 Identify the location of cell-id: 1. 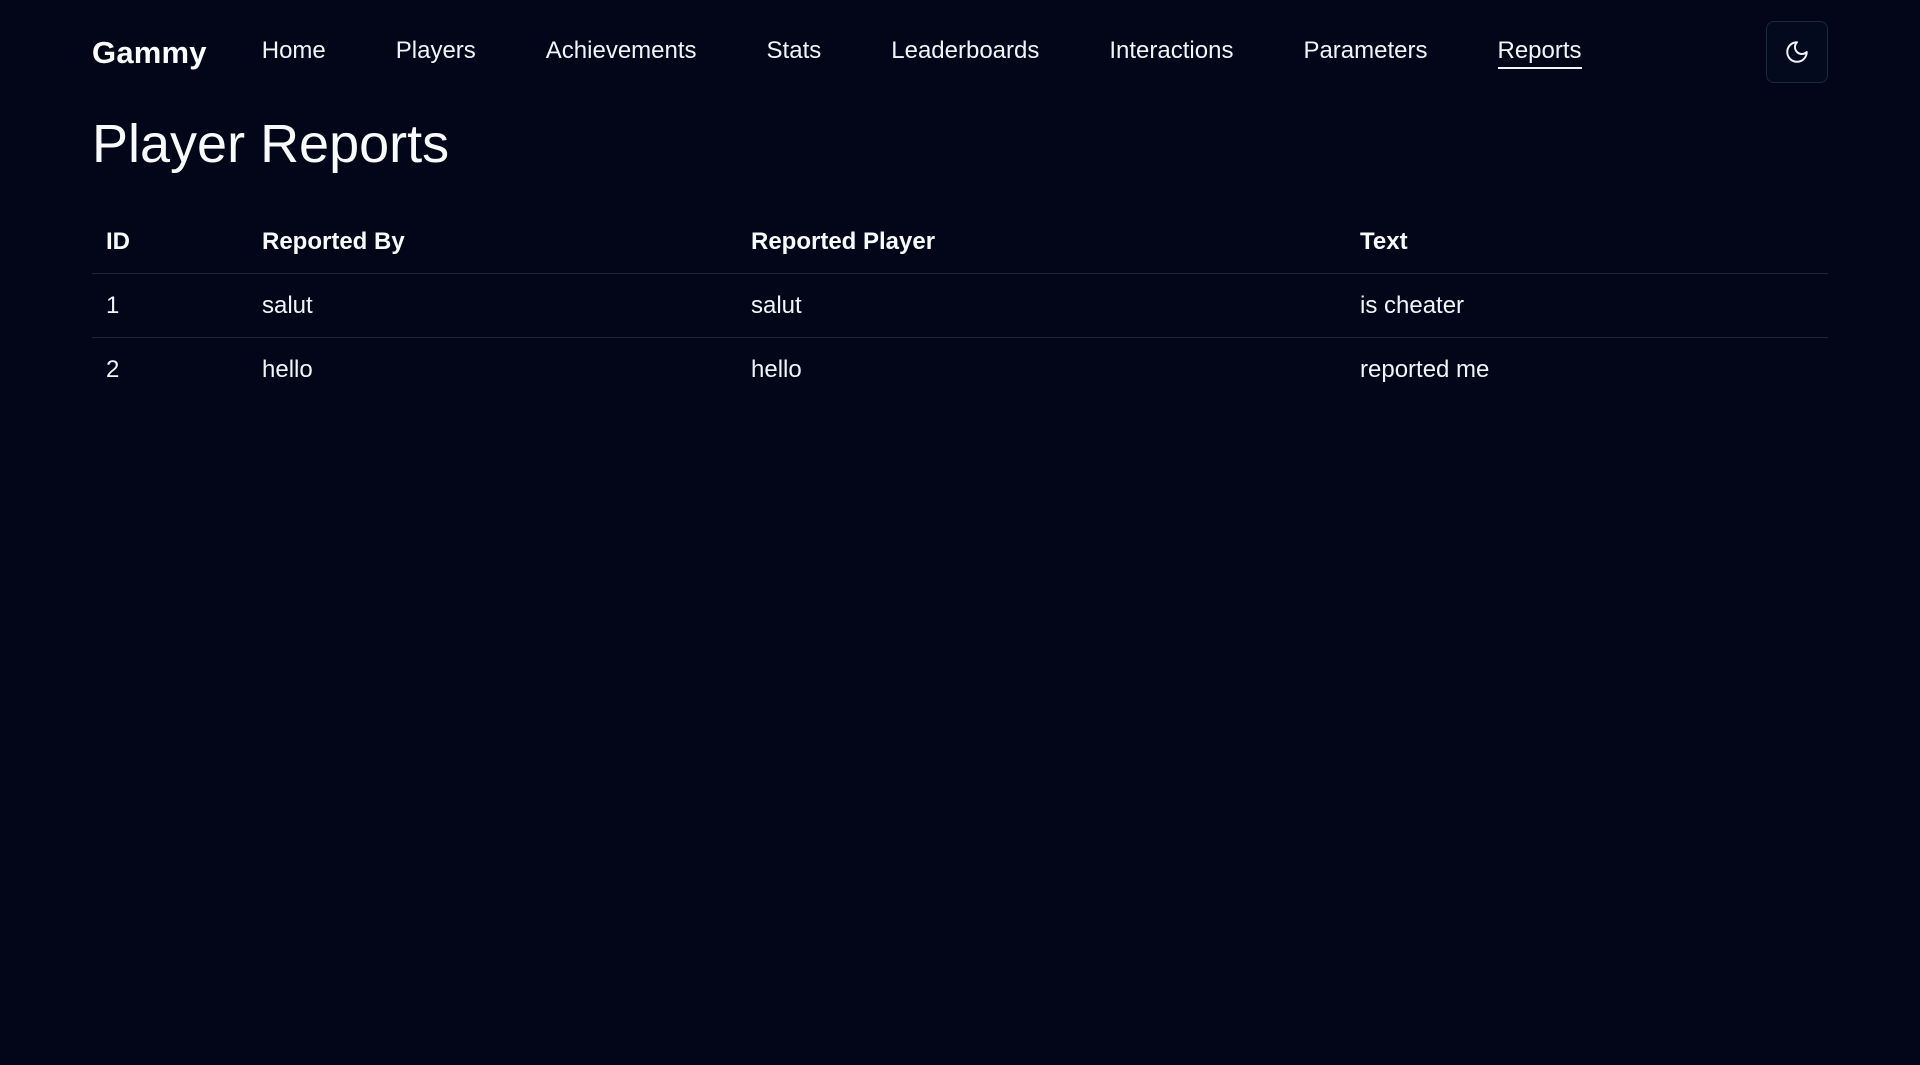
(170, 305).